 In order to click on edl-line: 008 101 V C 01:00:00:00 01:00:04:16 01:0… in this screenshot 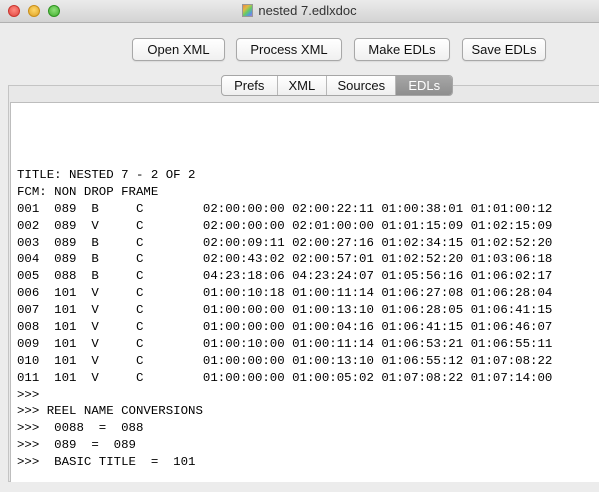, I will do `click(285, 327)`.